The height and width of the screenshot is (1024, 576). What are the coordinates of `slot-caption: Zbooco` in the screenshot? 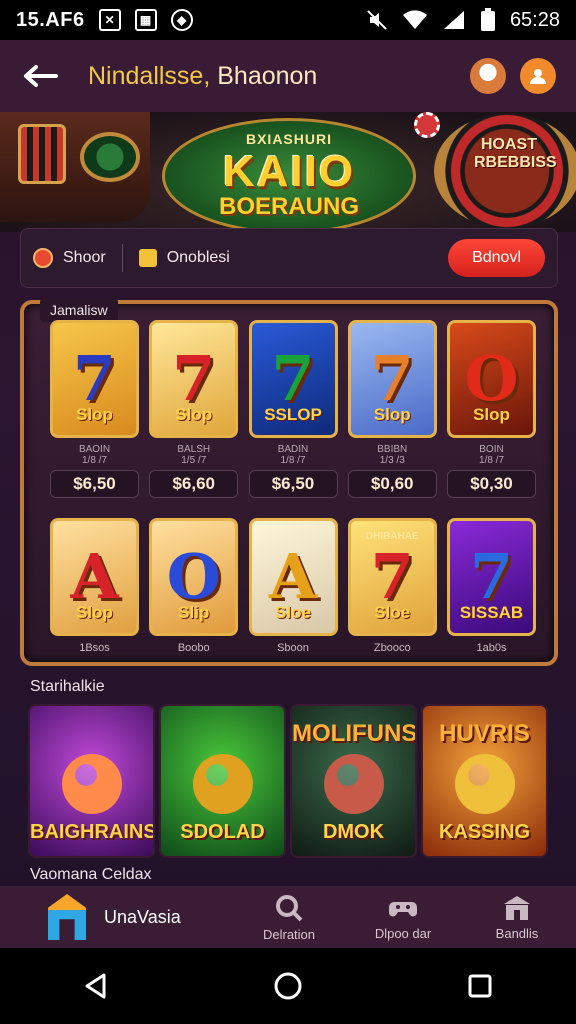 It's located at (392, 648).